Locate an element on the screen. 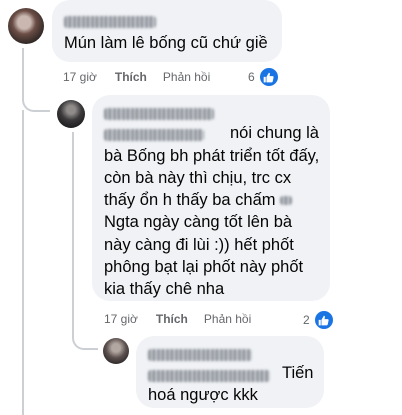  comment-text-fragment: thấy ổn h thấy ba chấm is located at coordinates (190, 200).